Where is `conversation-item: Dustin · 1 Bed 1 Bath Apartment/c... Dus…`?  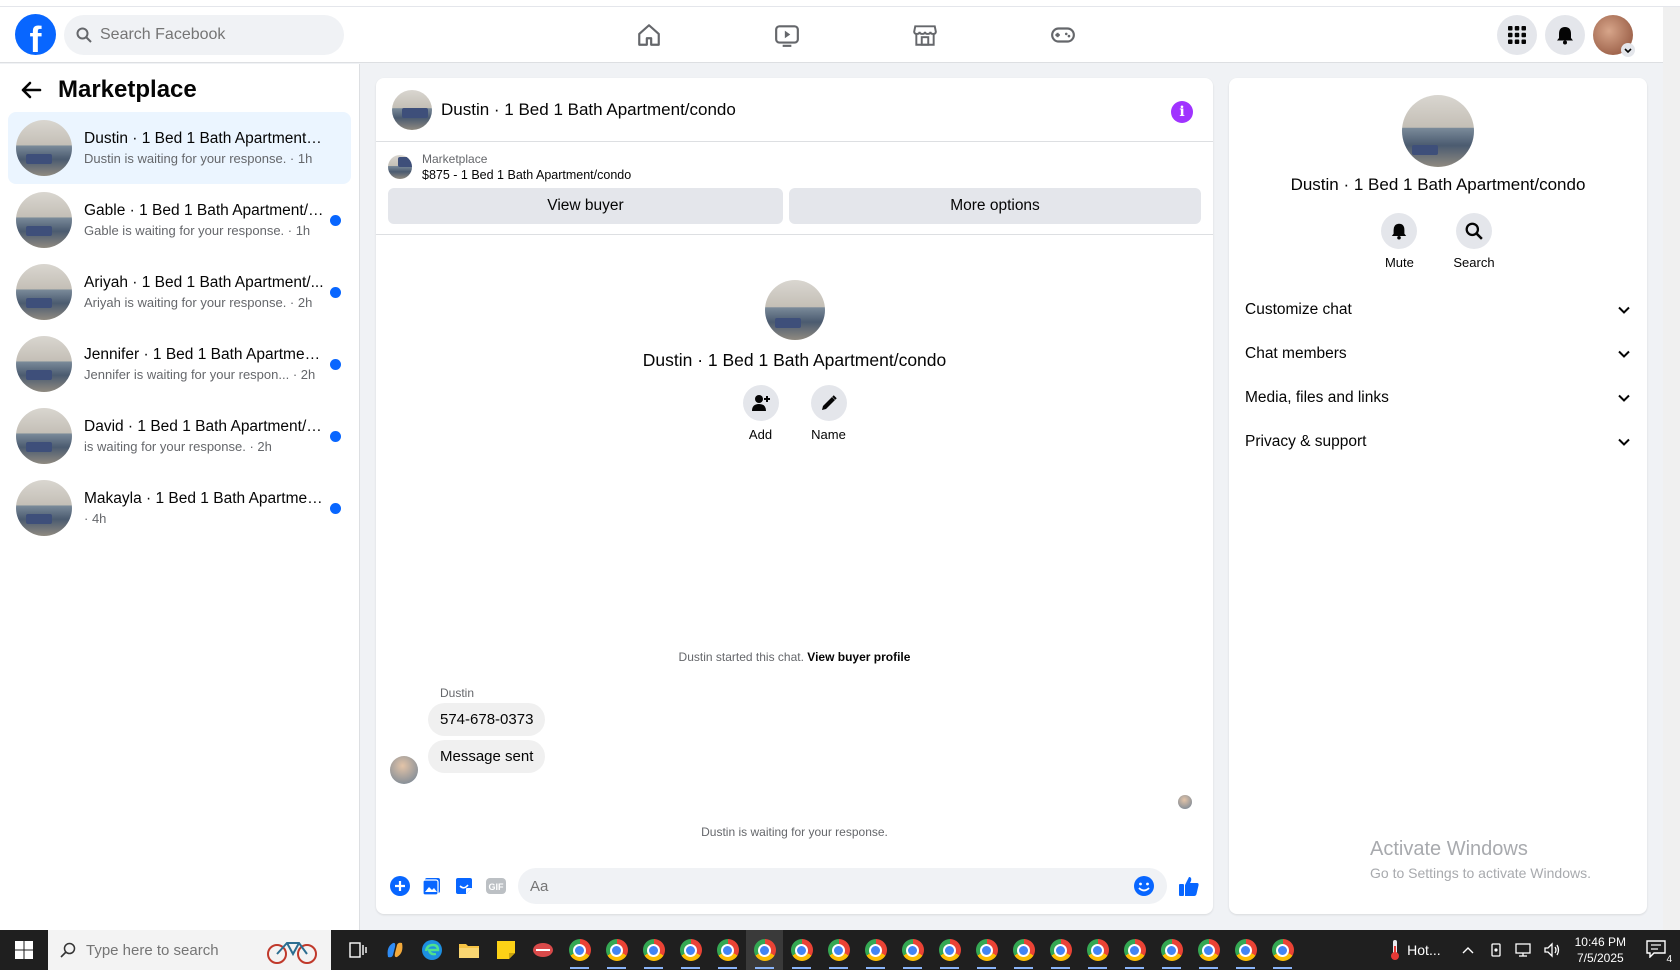
conversation-item: Dustin · 1 Bed 1 Bath Apartment/c... Dus… is located at coordinates (179, 148).